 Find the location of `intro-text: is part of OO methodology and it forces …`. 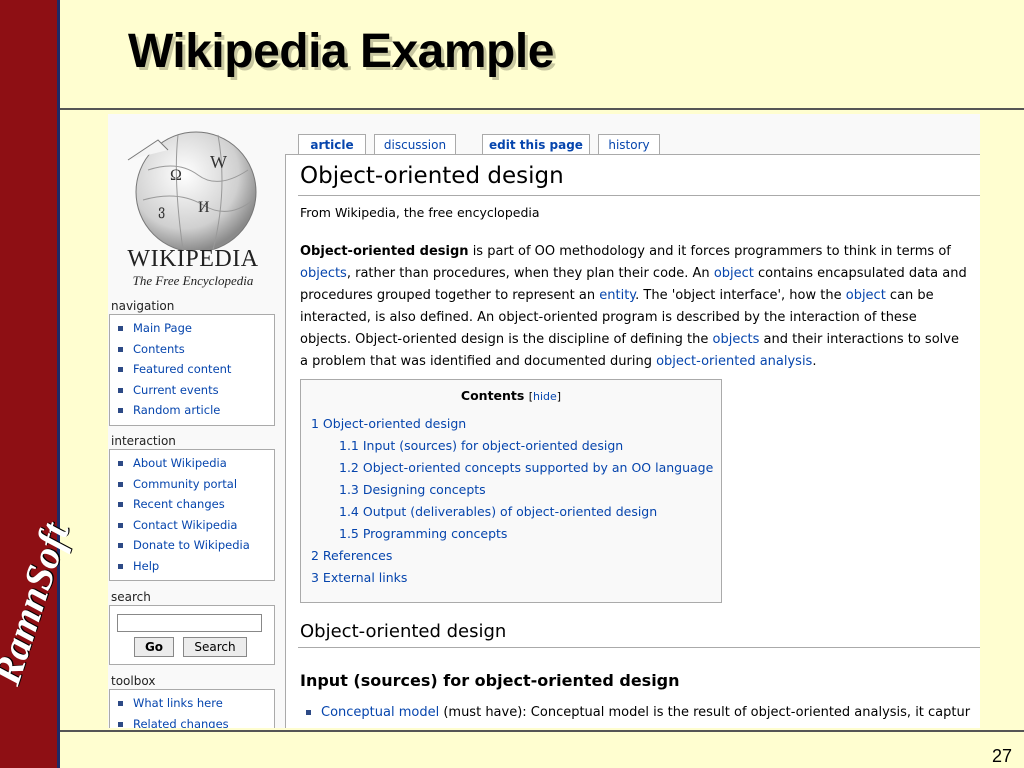

intro-text: is part of OO methodology and it forces … is located at coordinates (709, 251).